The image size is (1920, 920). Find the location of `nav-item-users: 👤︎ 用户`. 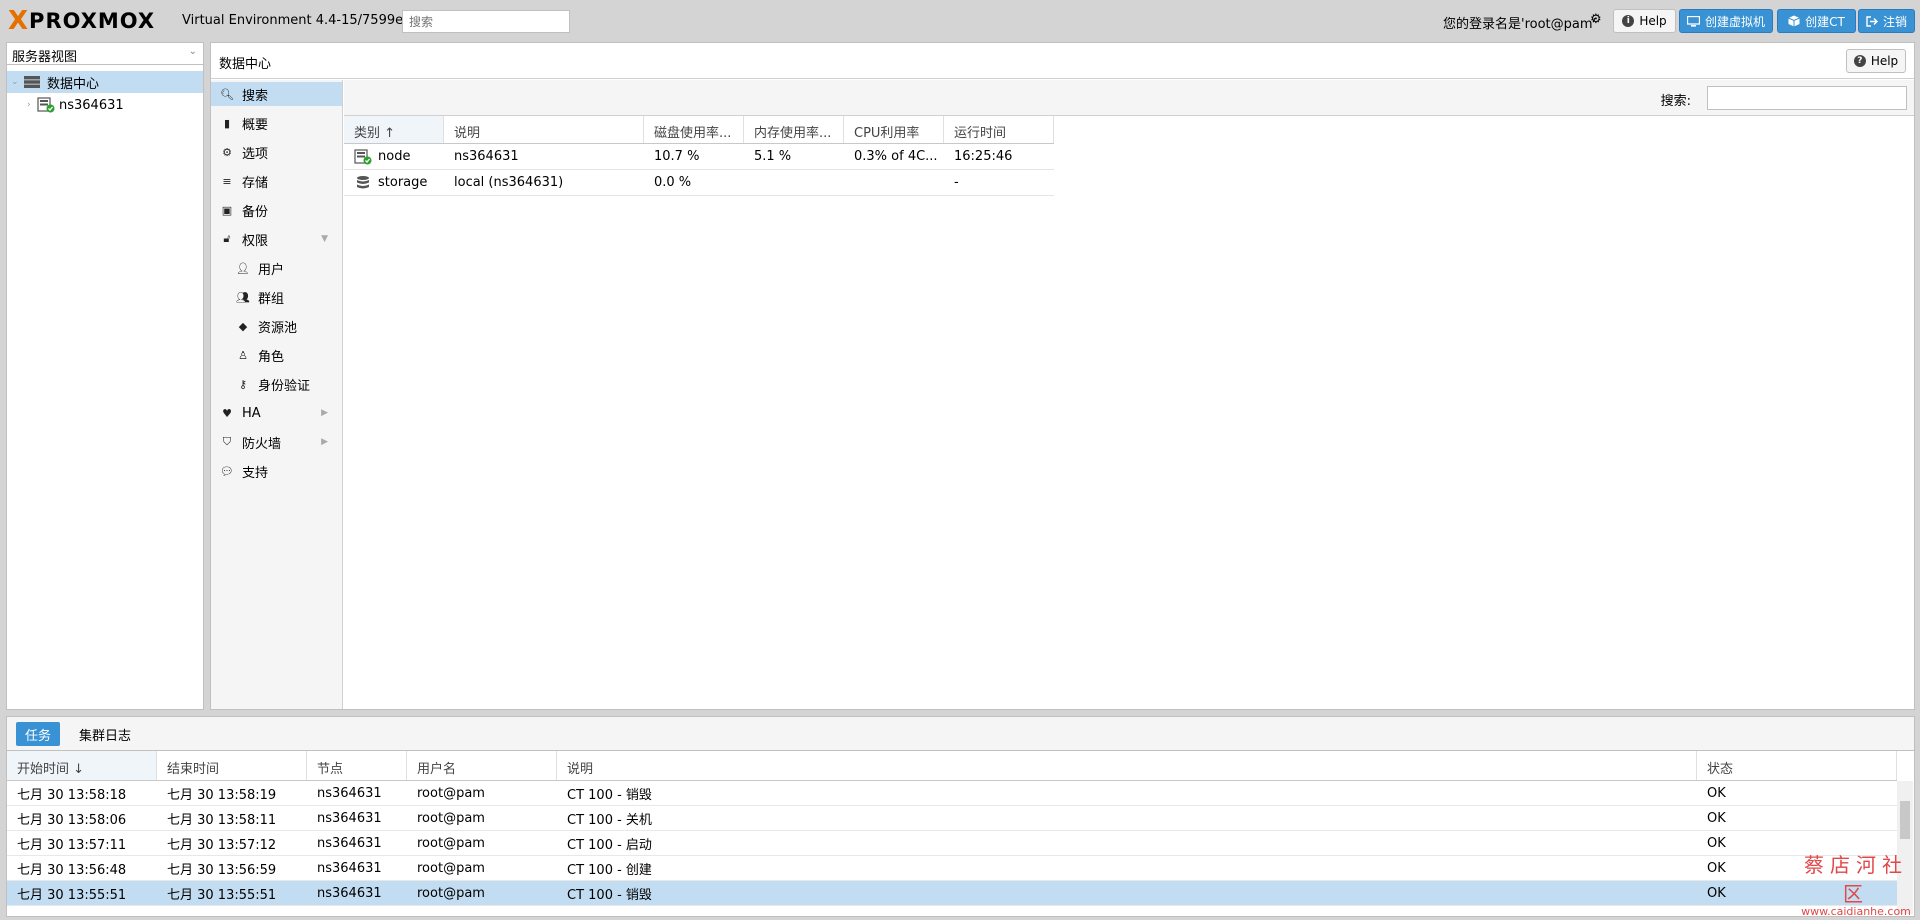

nav-item-users: 👤︎ 用户 is located at coordinates (276, 268).